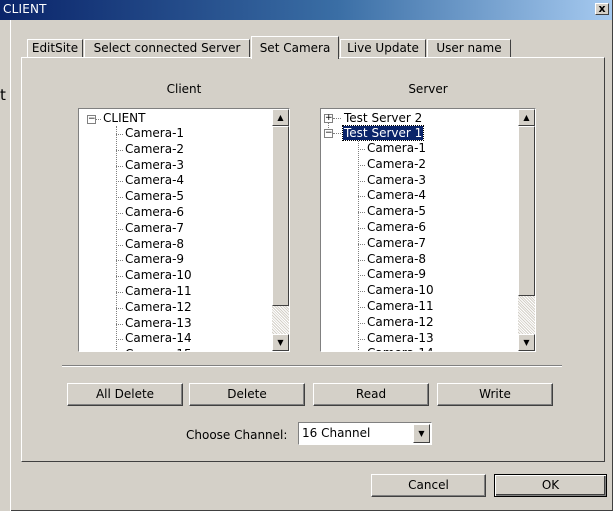 The width and height of the screenshot is (613, 511). I want to click on window-title: CLIENT, so click(25, 9).